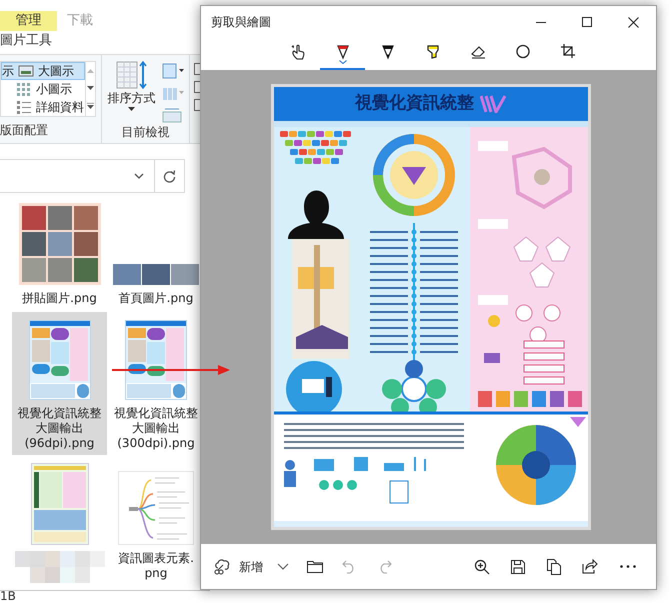 This screenshot has width=672, height=603. Describe the element at coordinates (156, 383) in the screenshot. I see `file-item: 視覺化資訊統整 大圖輸出 (300dpi).png` at that location.